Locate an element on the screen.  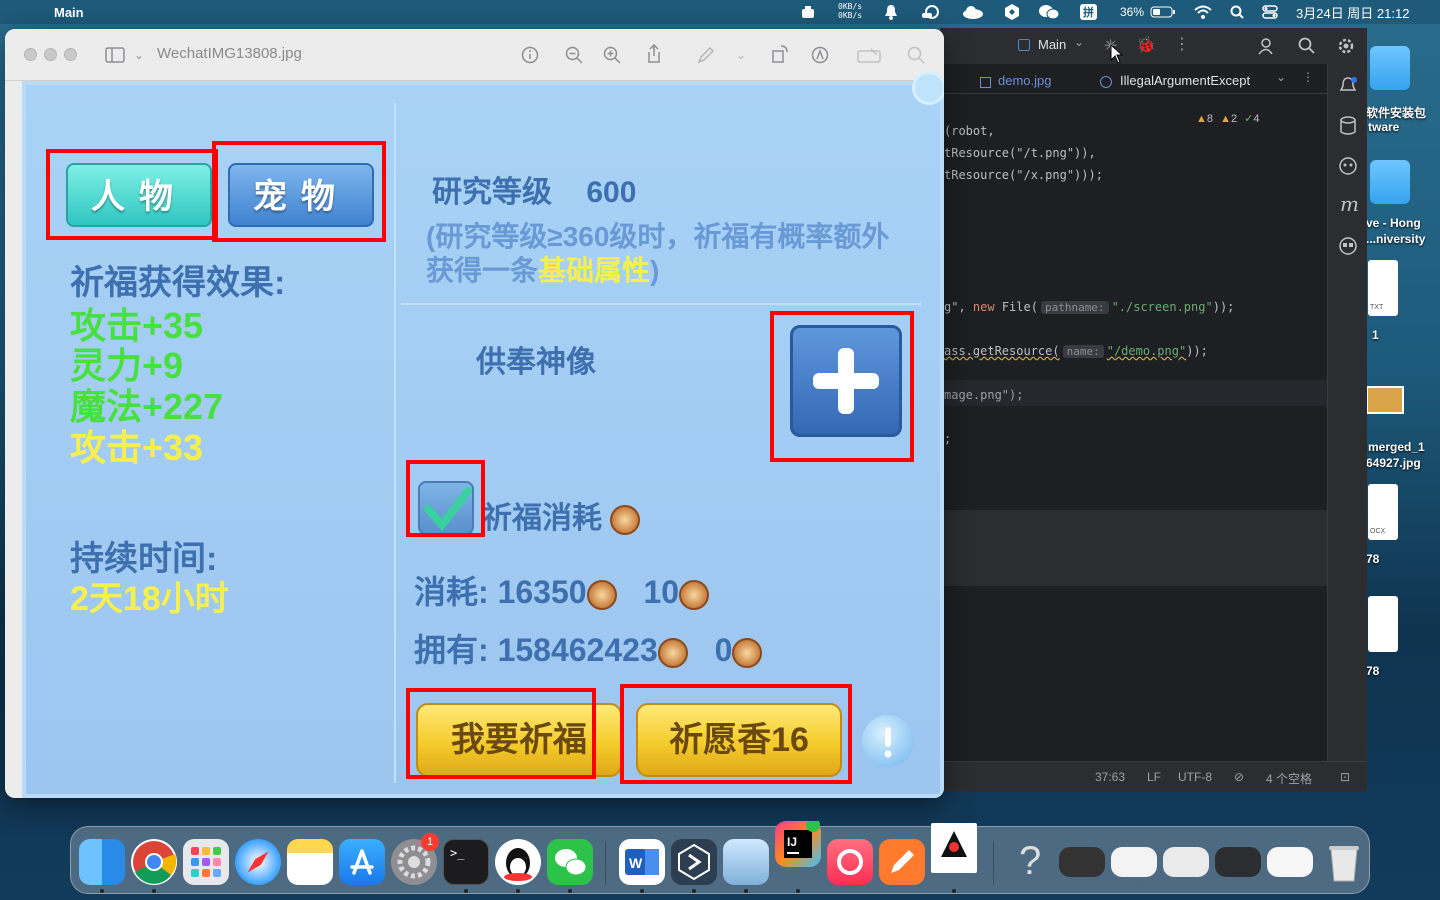
share-icon is located at coordinates (654, 54).